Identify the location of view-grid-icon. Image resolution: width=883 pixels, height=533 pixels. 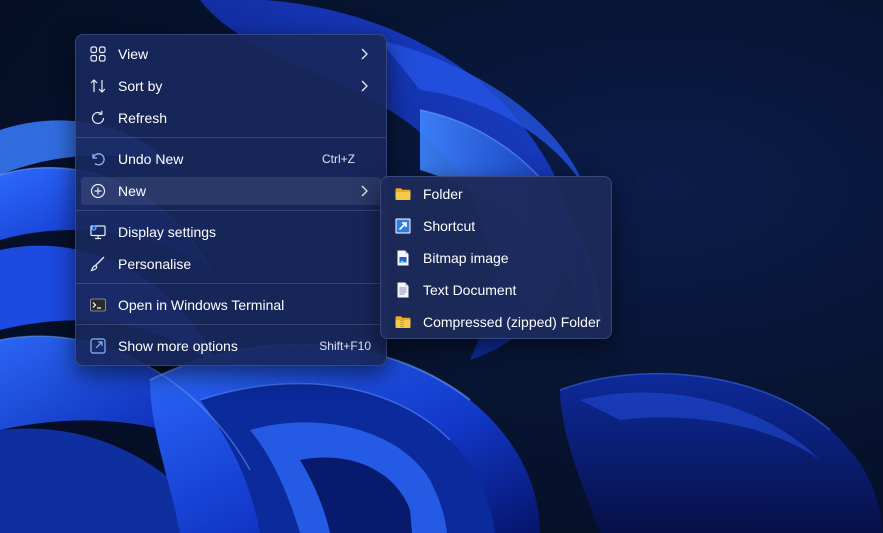
(98, 54).